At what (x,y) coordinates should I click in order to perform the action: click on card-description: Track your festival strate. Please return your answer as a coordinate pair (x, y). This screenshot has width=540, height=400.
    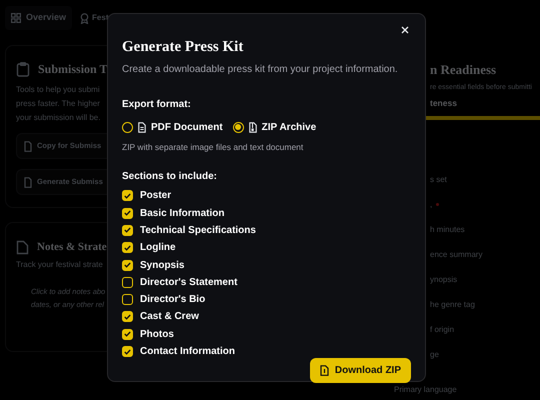
    Looking at the image, I should click on (59, 264).